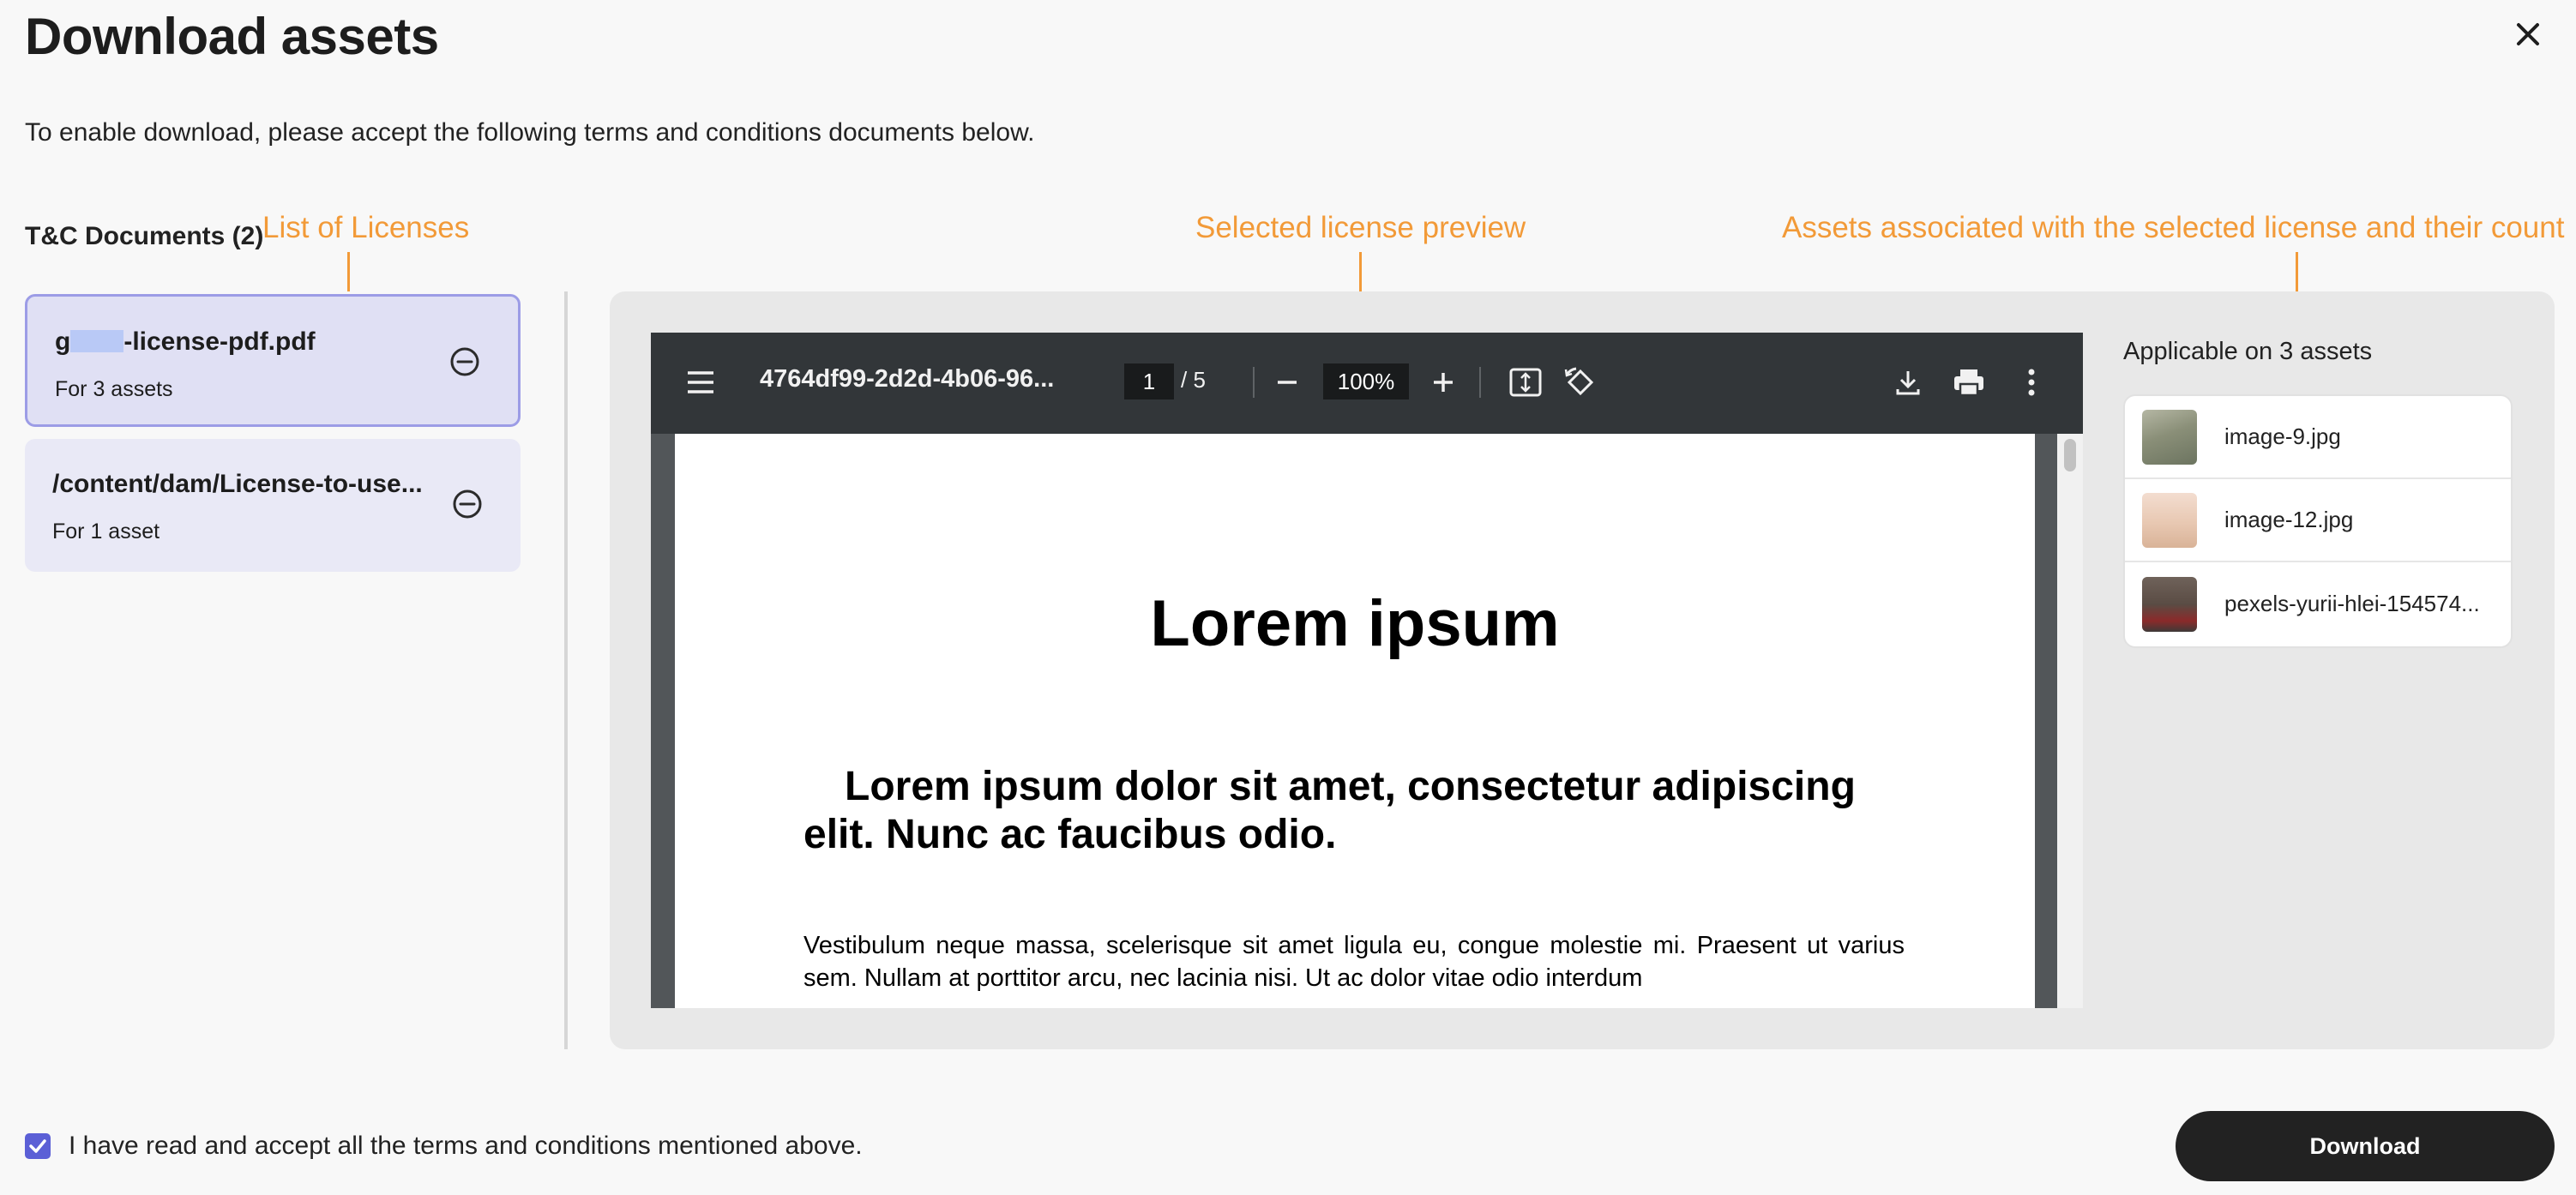 This screenshot has width=2576, height=1195. Describe the element at coordinates (2031, 382) in the screenshot. I see `more-vert-icon` at that location.